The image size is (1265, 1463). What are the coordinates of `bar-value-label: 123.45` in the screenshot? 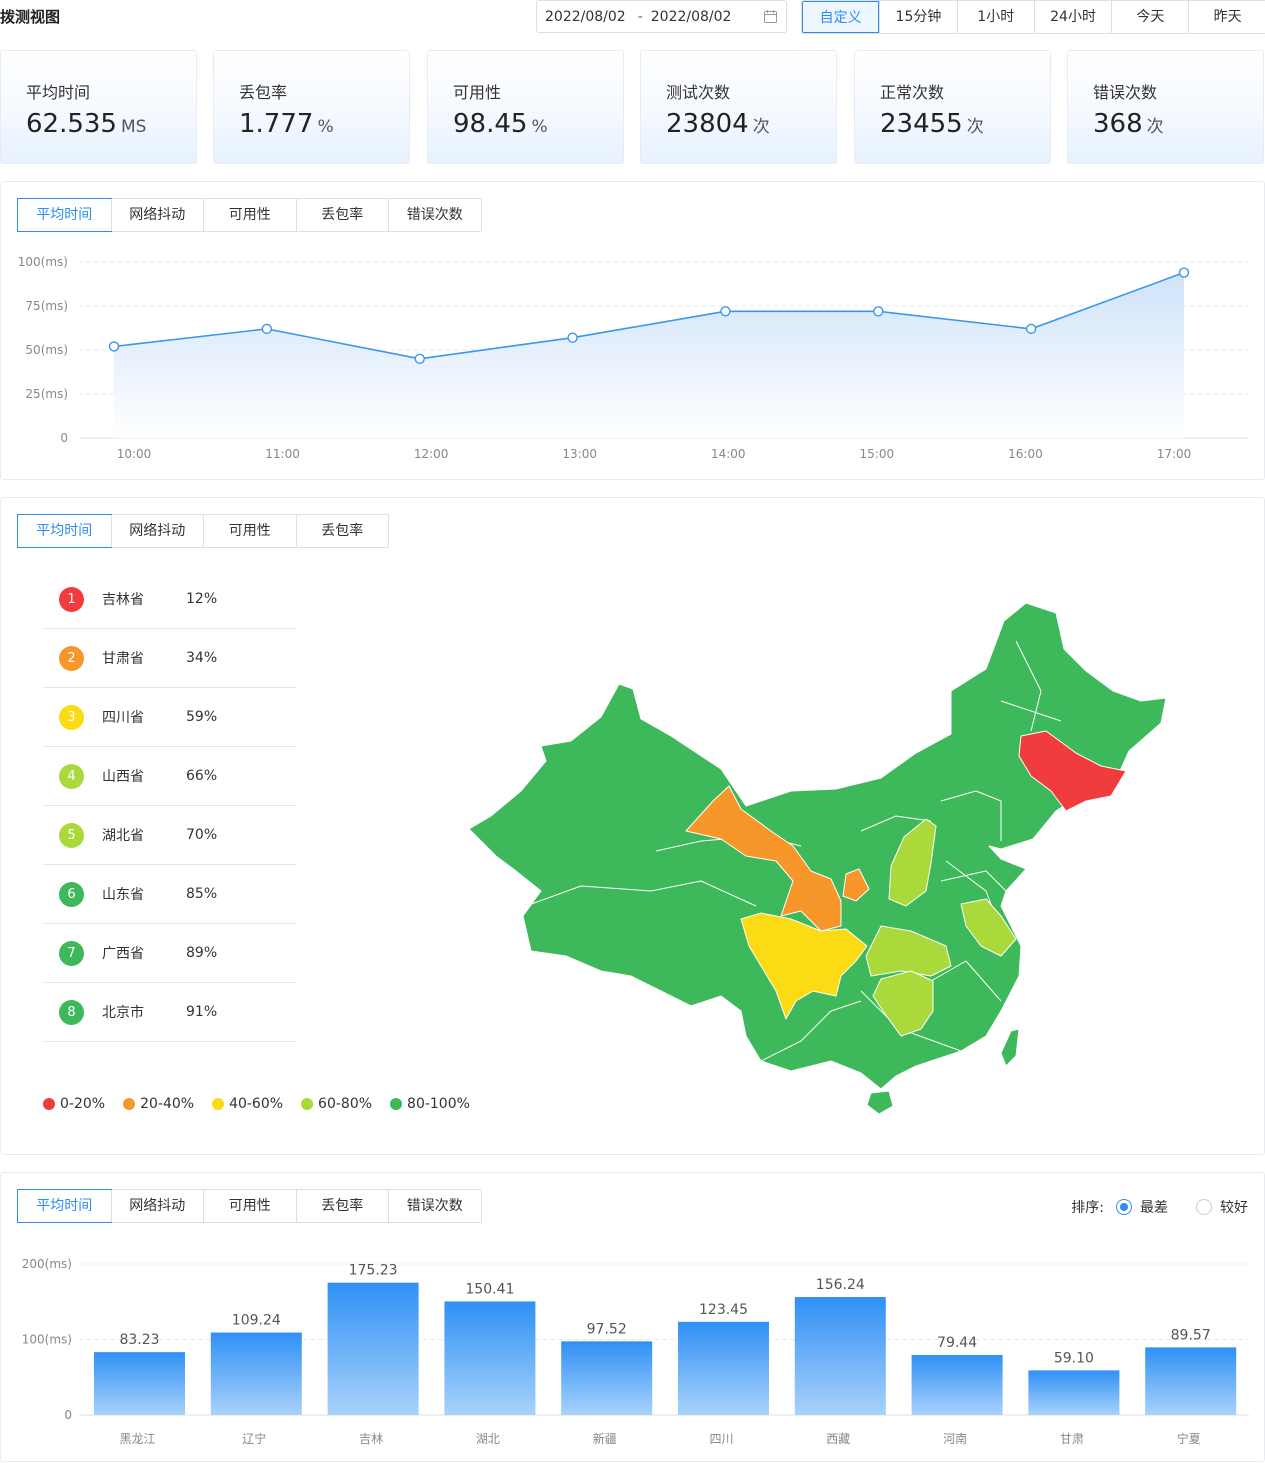 It's located at (723, 1310).